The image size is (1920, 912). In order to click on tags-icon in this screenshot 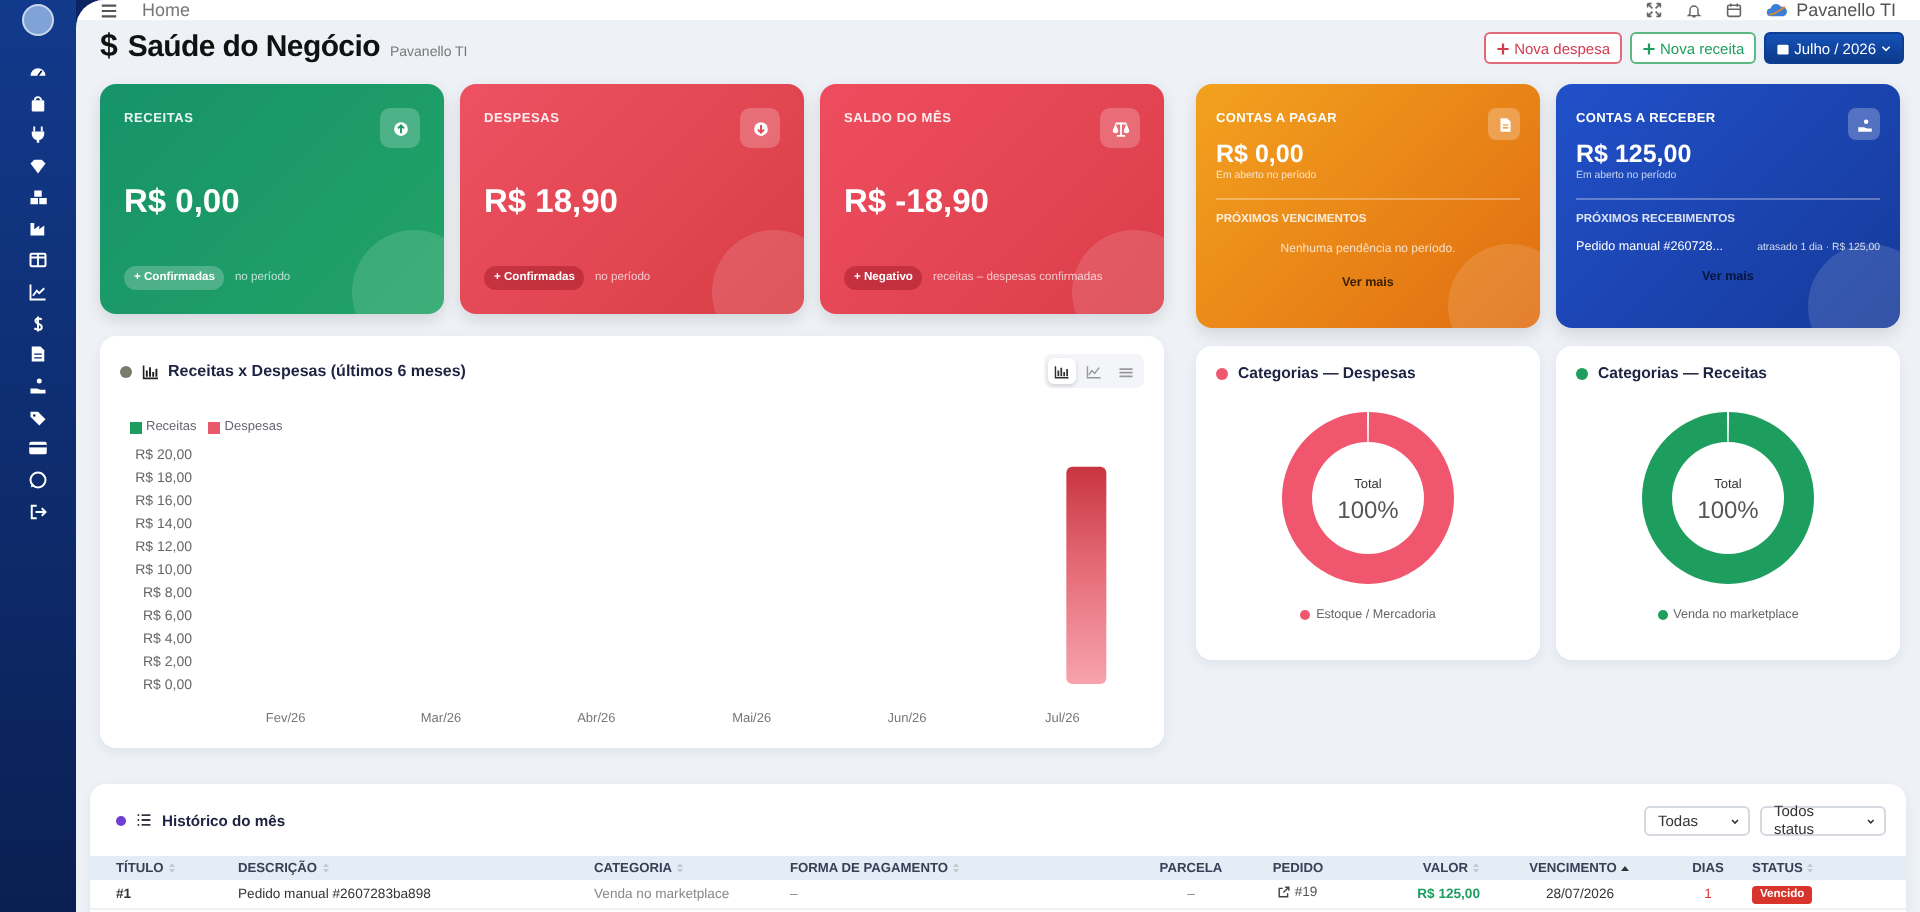, I will do `click(38, 417)`.